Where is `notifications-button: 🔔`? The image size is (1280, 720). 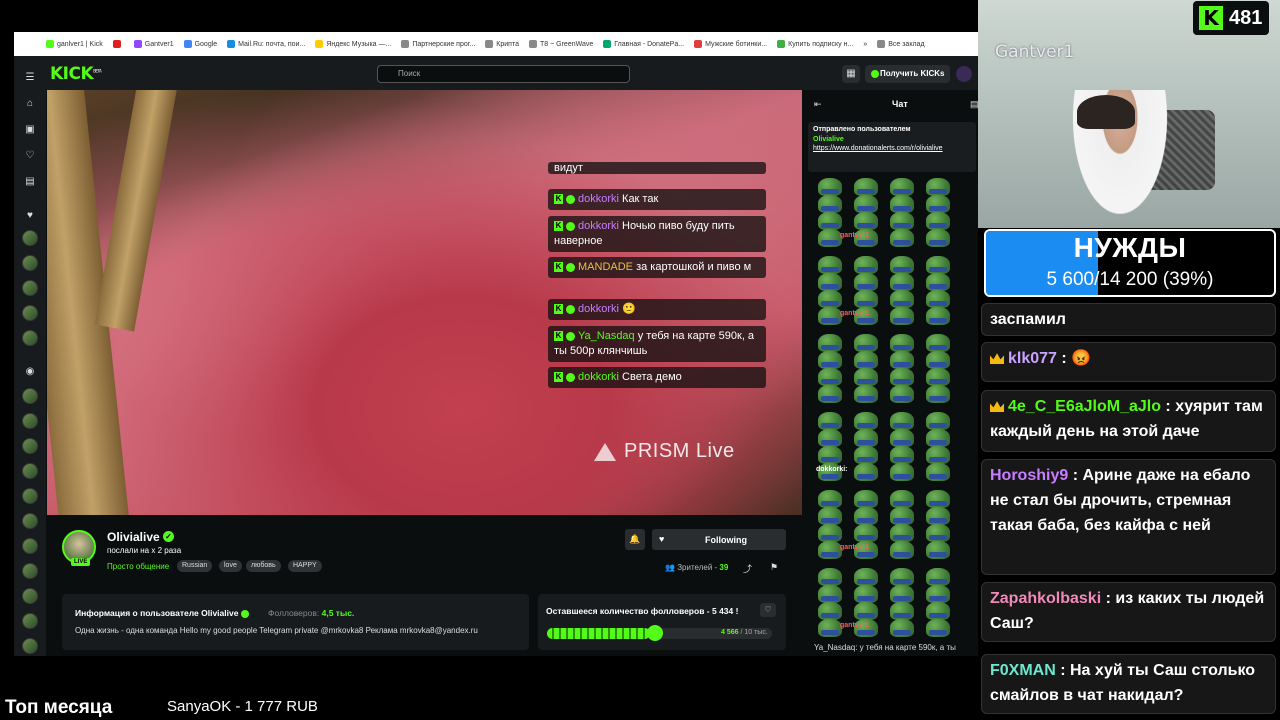
notifications-button: 🔔 is located at coordinates (635, 539).